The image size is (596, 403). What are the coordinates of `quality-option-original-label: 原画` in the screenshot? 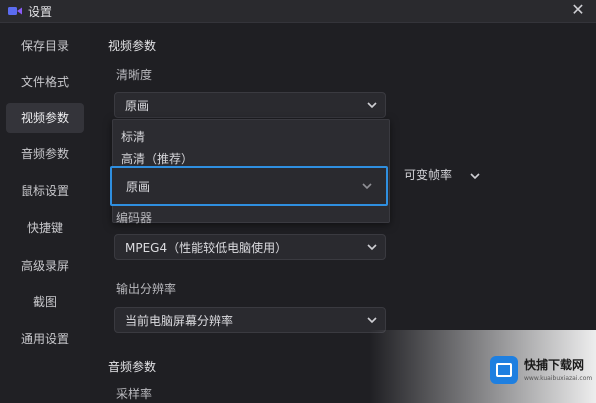 It's located at (138, 187).